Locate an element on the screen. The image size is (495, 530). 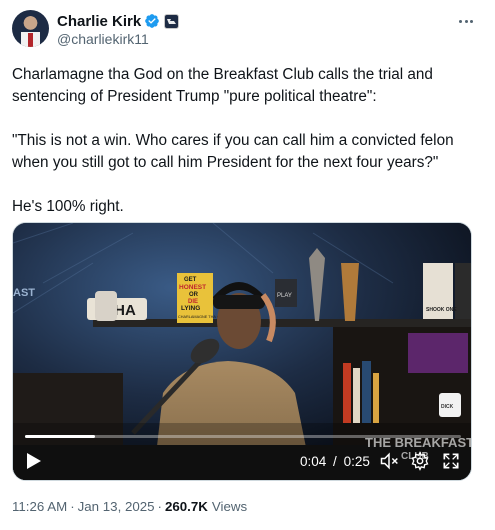
book-title-line: GET is located at coordinates (190, 280).